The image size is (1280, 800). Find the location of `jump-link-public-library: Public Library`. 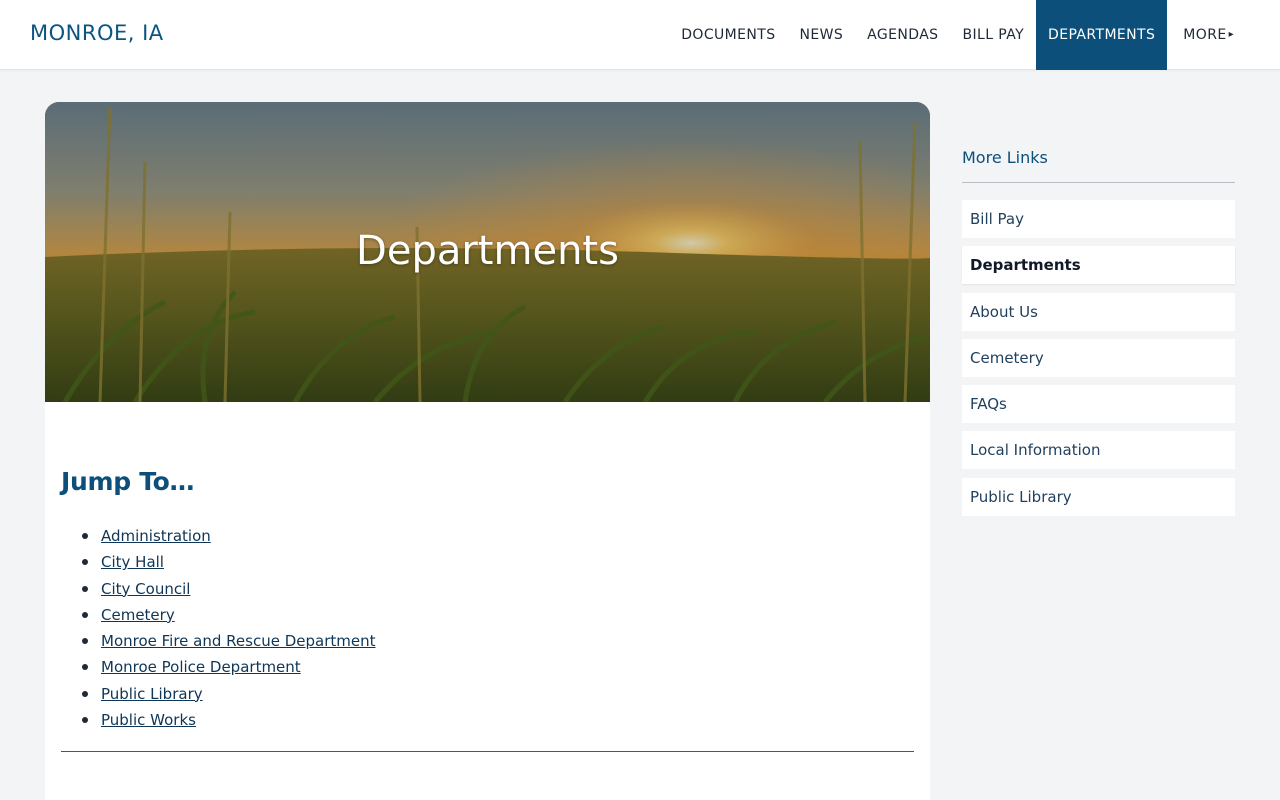

jump-link-public-library: Public Library is located at coordinates (152, 694).